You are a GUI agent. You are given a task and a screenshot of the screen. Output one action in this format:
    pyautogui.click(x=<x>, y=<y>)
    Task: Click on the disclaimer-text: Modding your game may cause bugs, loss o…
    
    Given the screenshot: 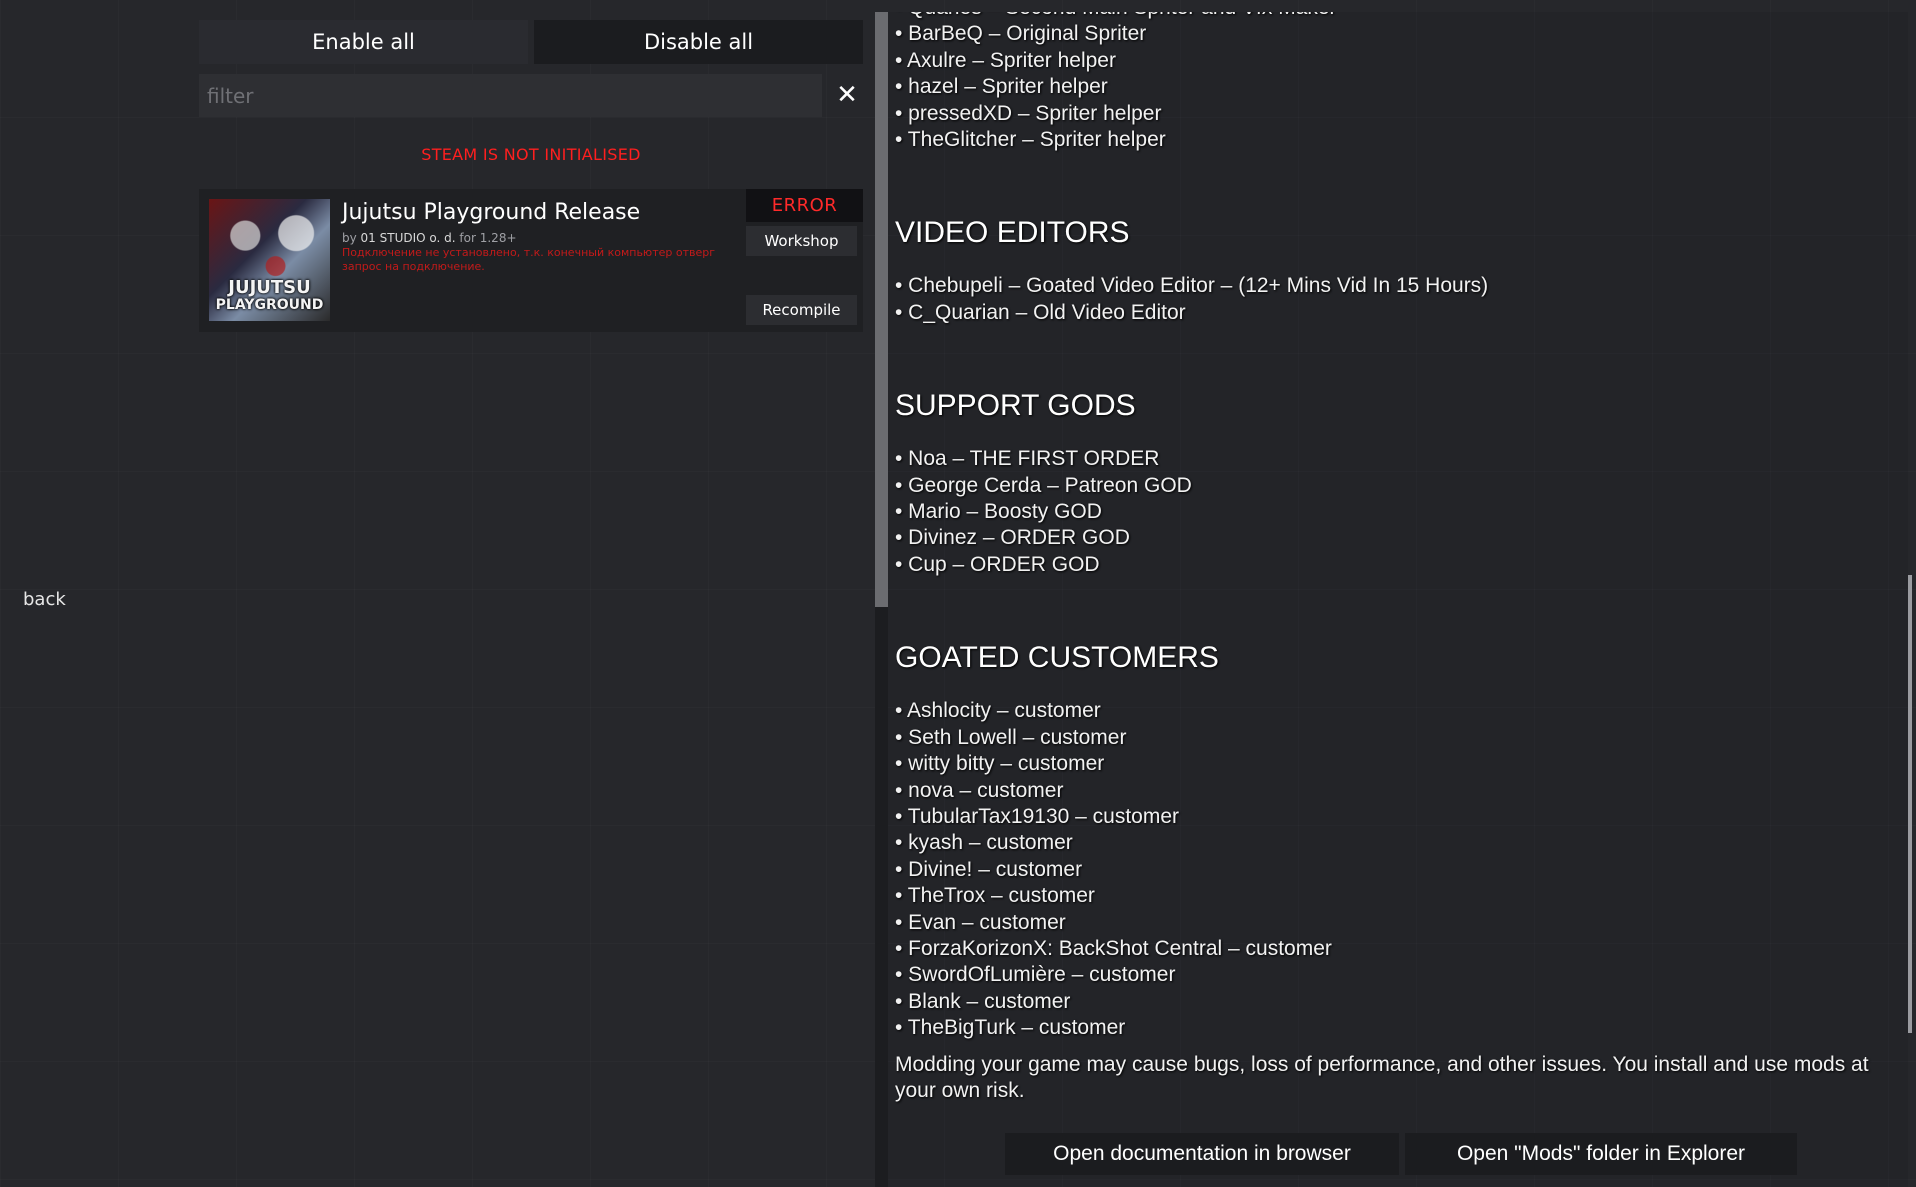 What is the action you would take?
    pyautogui.click(x=1382, y=1078)
    